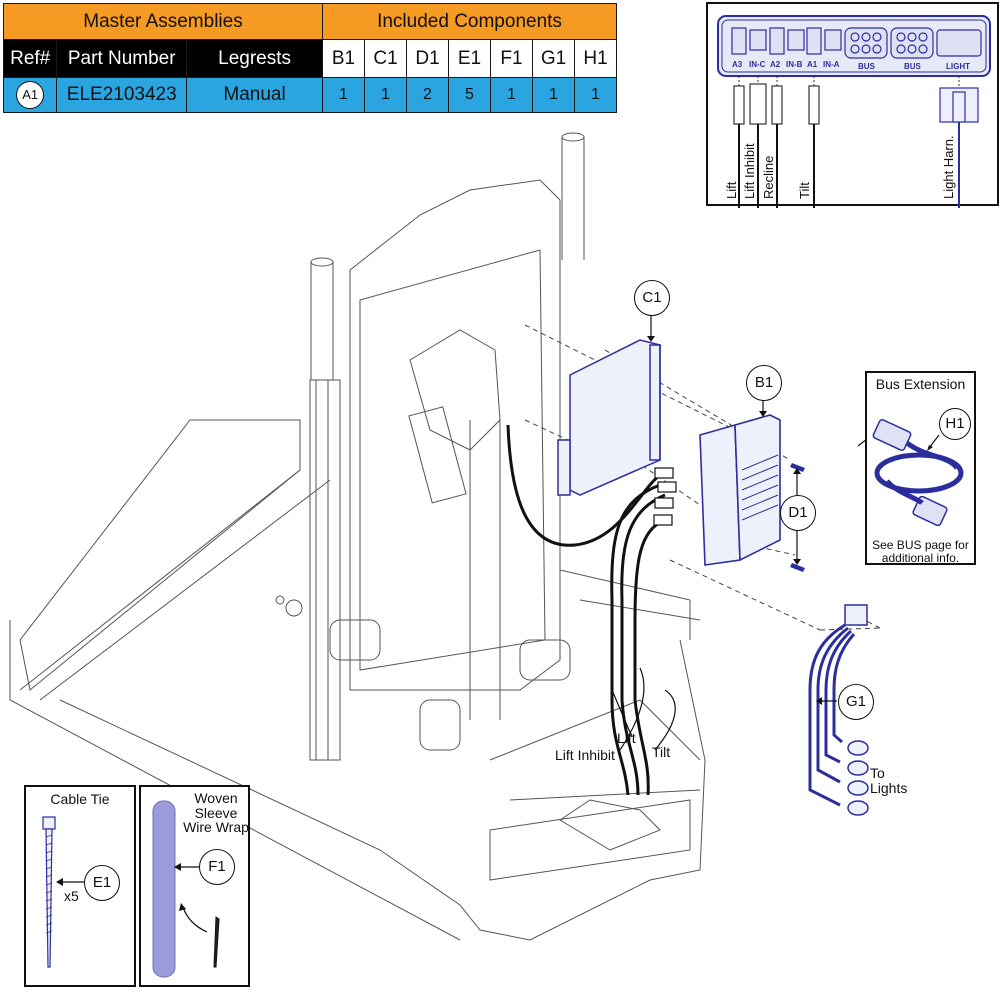 This screenshot has width=1000, height=992. I want to click on bus-extension-note-line2: additional info., so click(920, 557).